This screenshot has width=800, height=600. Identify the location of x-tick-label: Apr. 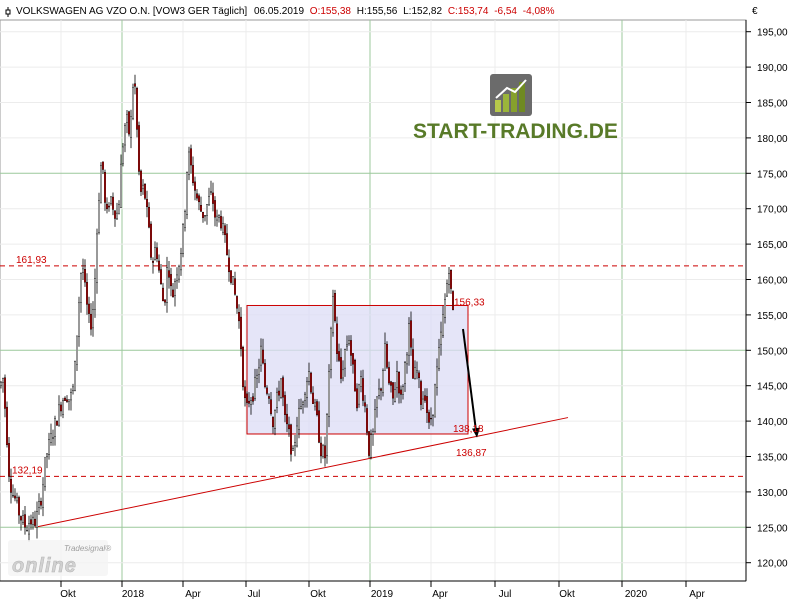
(697, 594).